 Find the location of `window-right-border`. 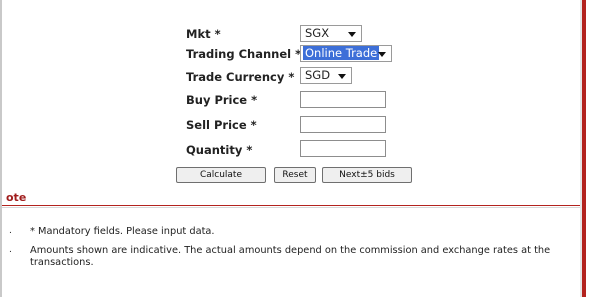

window-right-border is located at coordinates (584, 148).